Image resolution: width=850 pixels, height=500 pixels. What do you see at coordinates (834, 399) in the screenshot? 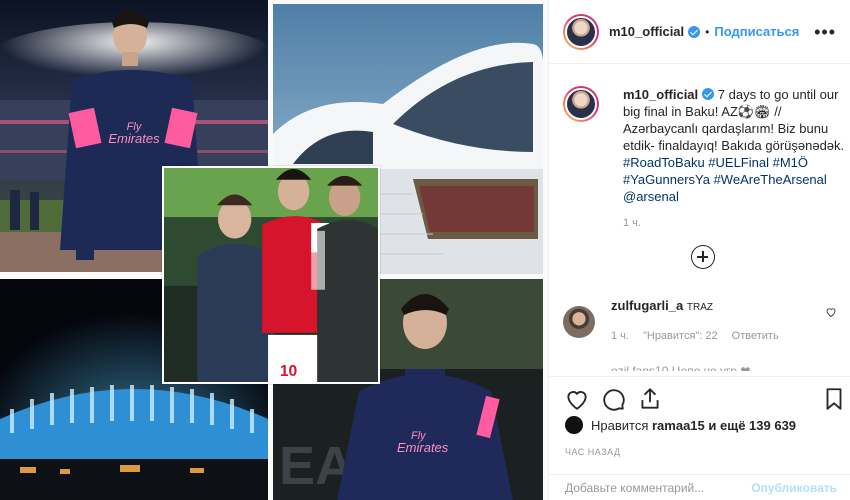
I see `save-bookmark-icon` at bounding box center [834, 399].